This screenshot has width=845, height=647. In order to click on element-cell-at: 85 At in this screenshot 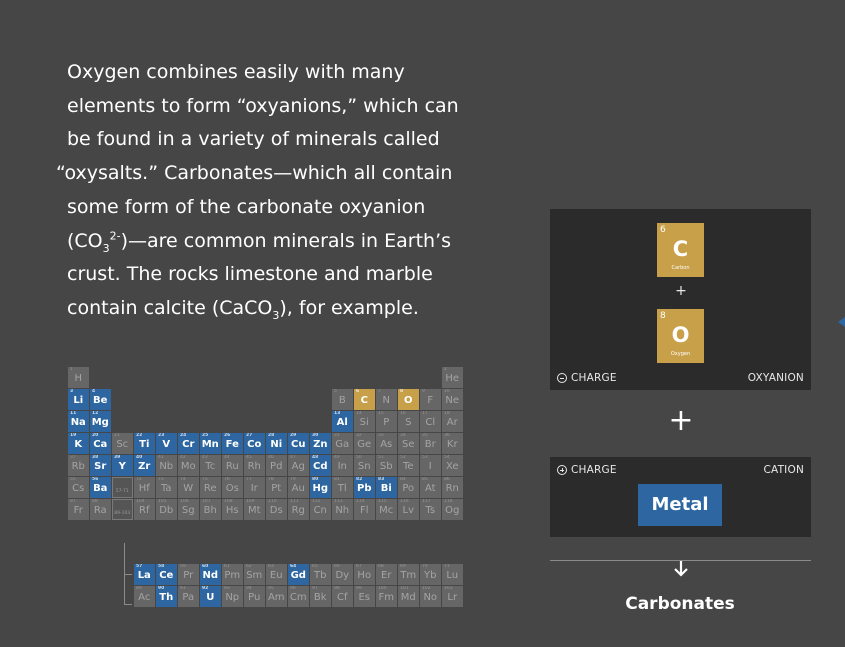, I will do `click(430, 487)`.